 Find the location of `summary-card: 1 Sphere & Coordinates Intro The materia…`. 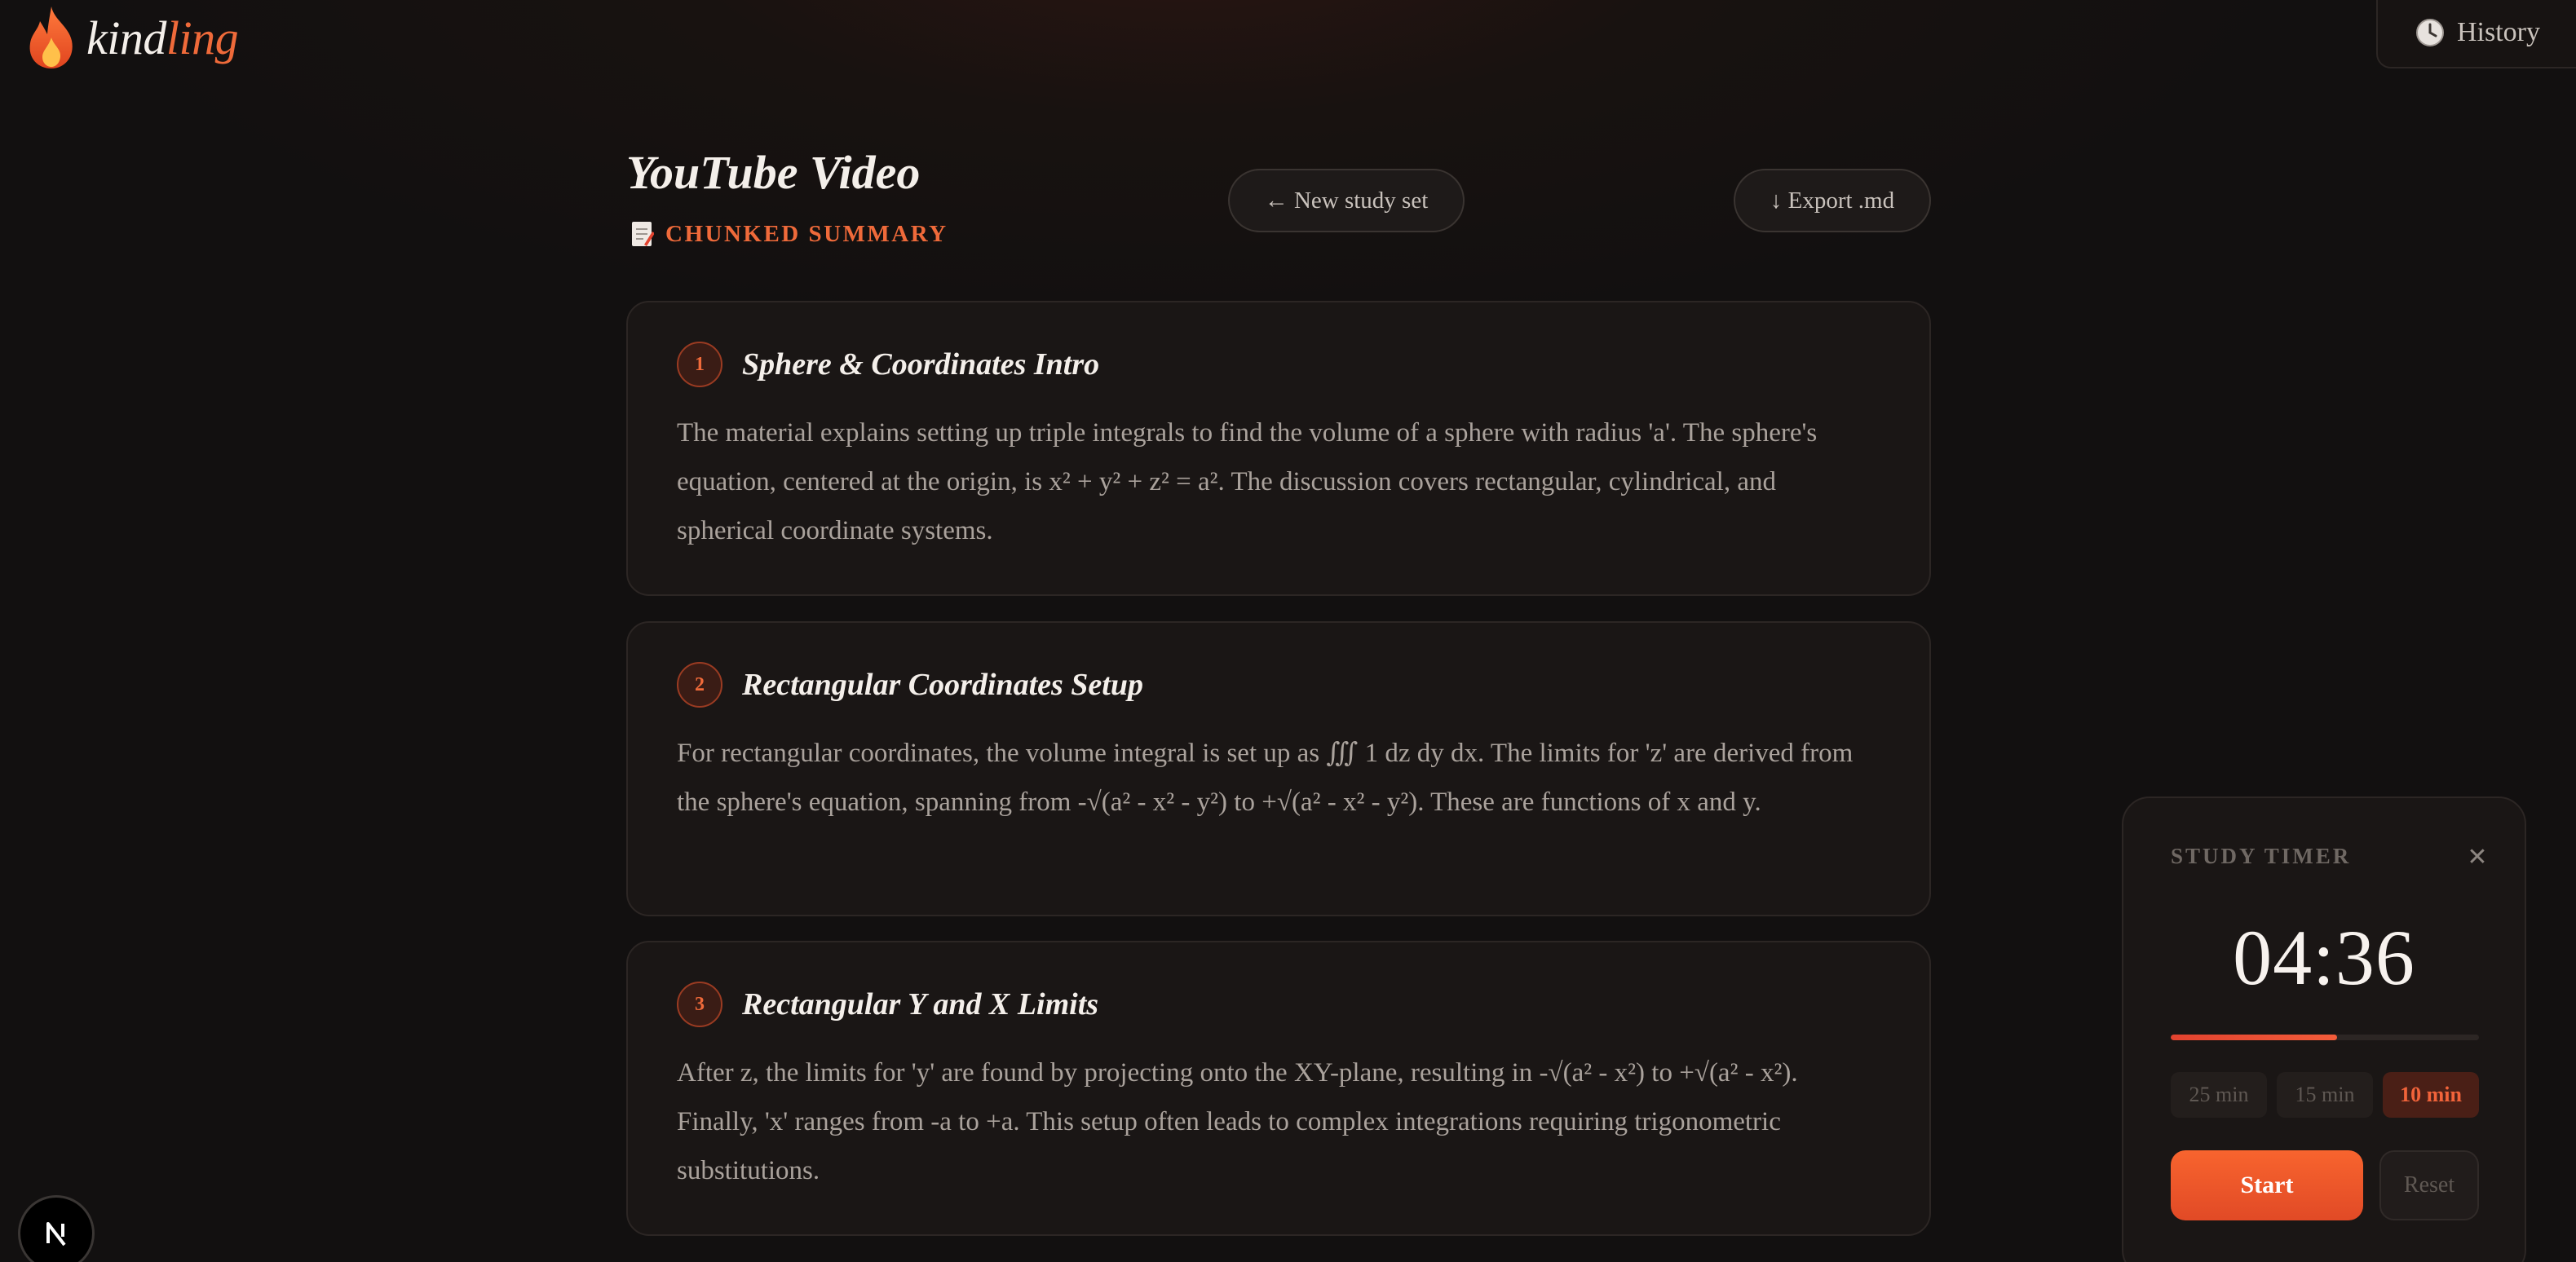

summary-card: 1 Sphere & Coordinates Intro The materia… is located at coordinates (1278, 448).